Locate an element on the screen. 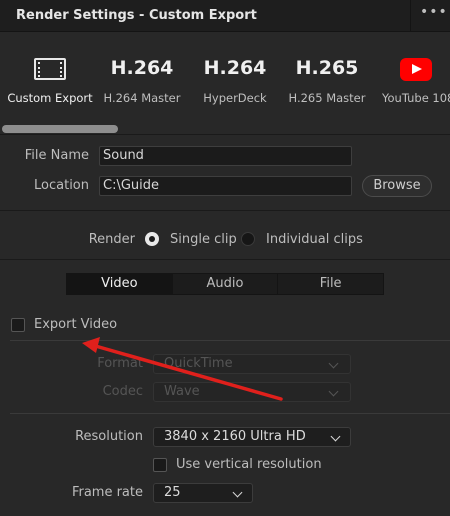 The image size is (450, 516). location-label: Location is located at coordinates (61, 185).